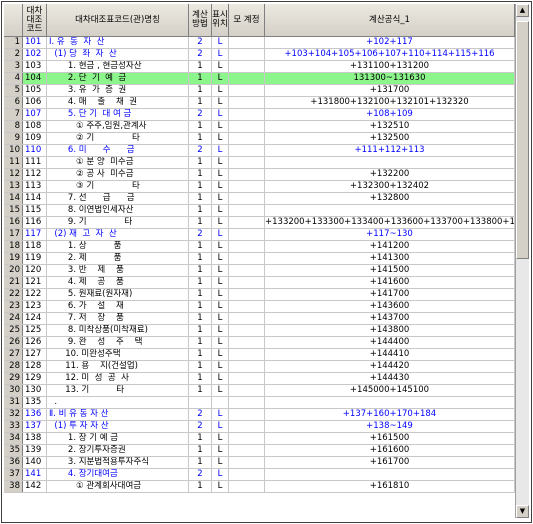 This screenshot has height=524, width=533. What do you see at coordinates (118, 414) in the screenshot?
I see `account-name: Ⅱ. 비 유 동 자 산` at bounding box center [118, 414].